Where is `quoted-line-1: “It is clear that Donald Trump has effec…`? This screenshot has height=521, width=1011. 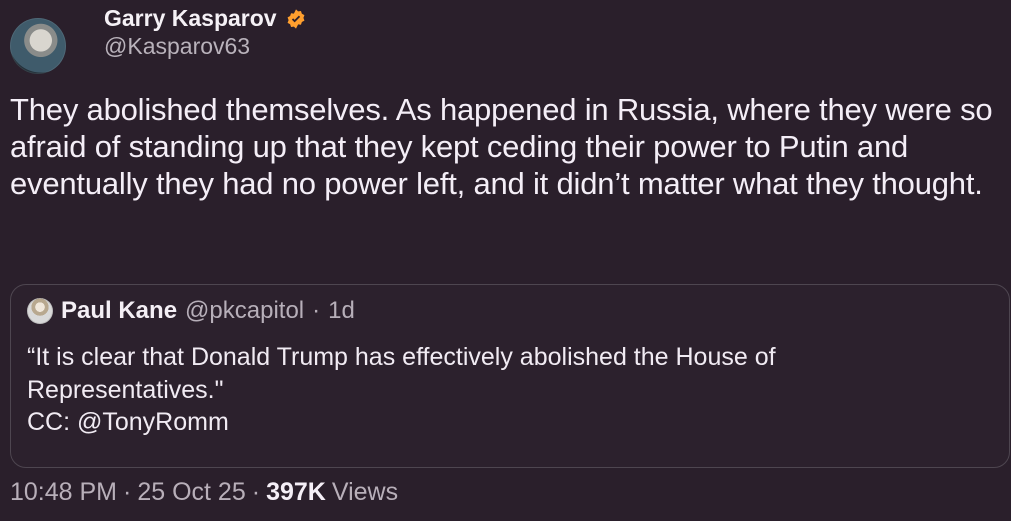 quoted-line-1: “It is clear that Donald Trump has effec… is located at coordinates (401, 357).